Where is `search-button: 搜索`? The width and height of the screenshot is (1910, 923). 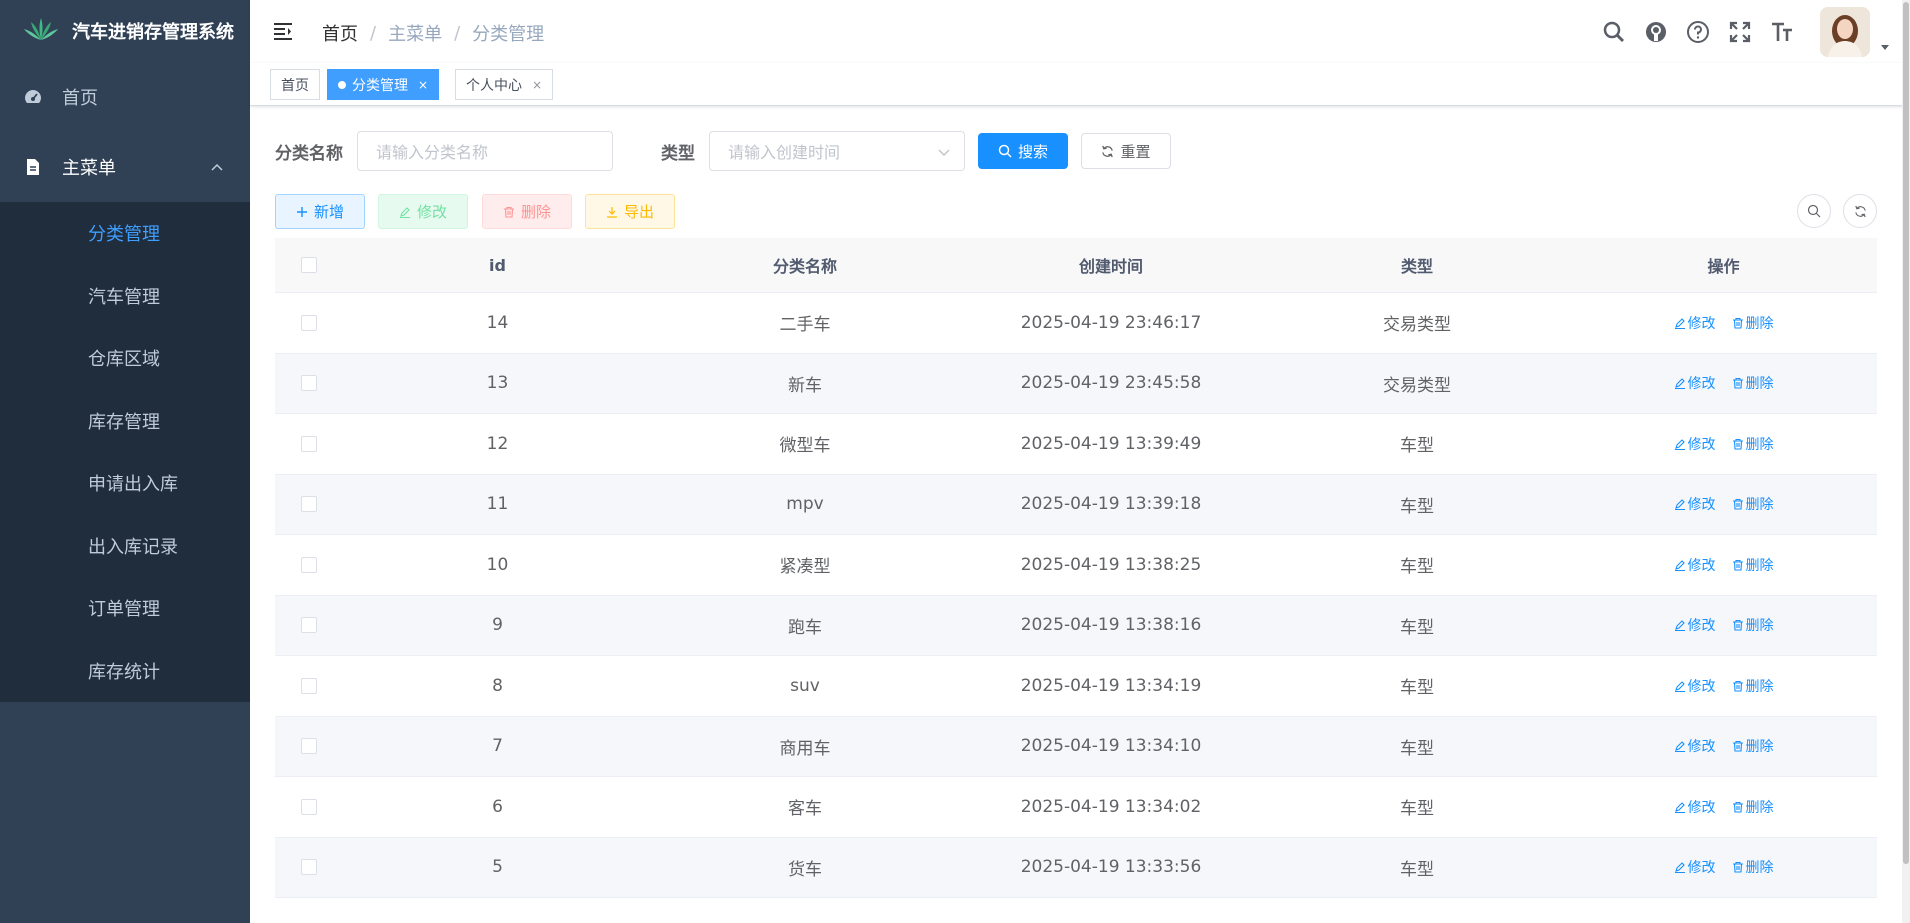 search-button: 搜索 is located at coordinates (1023, 151).